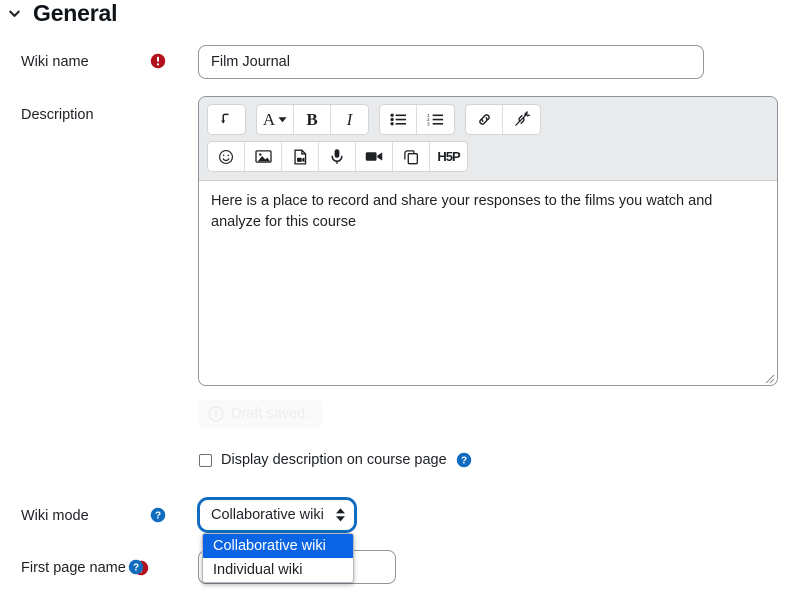  Describe the element at coordinates (75, 13) in the screenshot. I see `page-title: General` at that location.